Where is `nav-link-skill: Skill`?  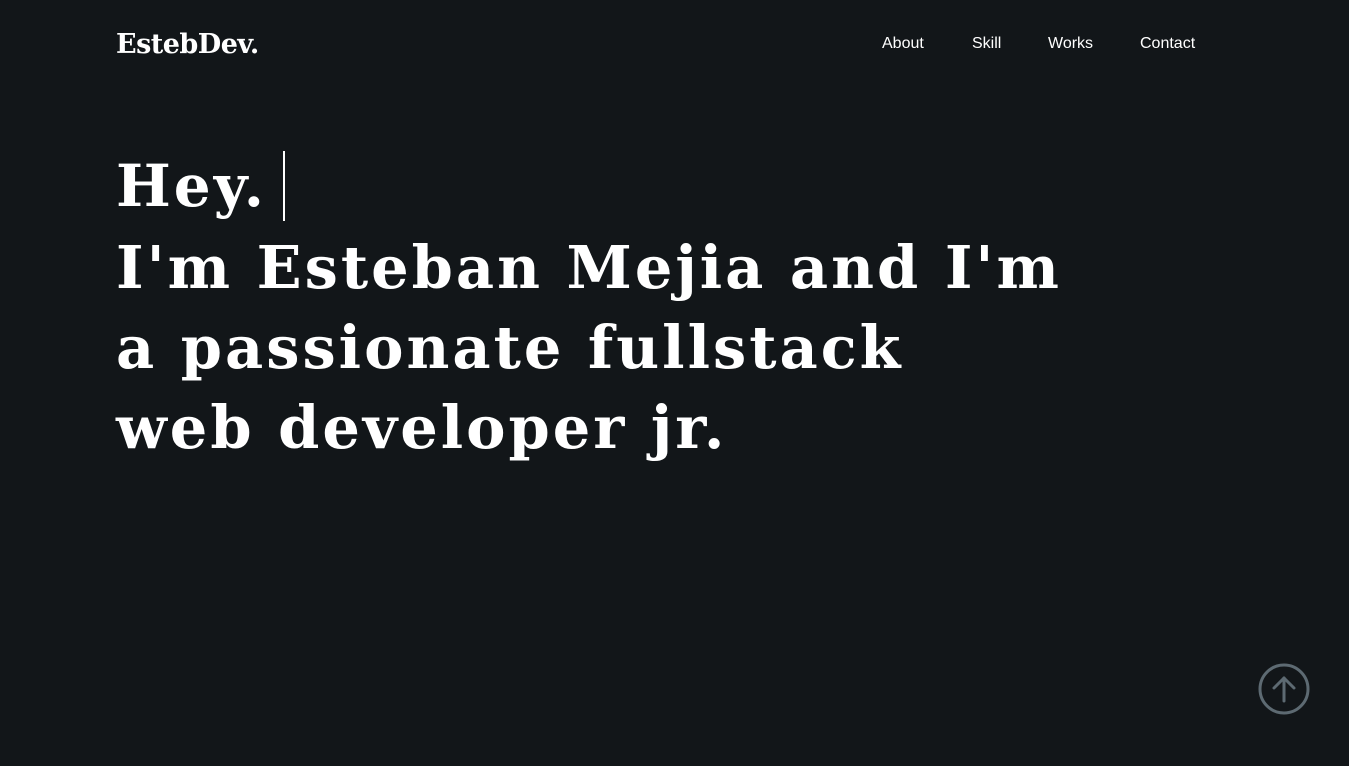 nav-link-skill: Skill is located at coordinates (986, 44).